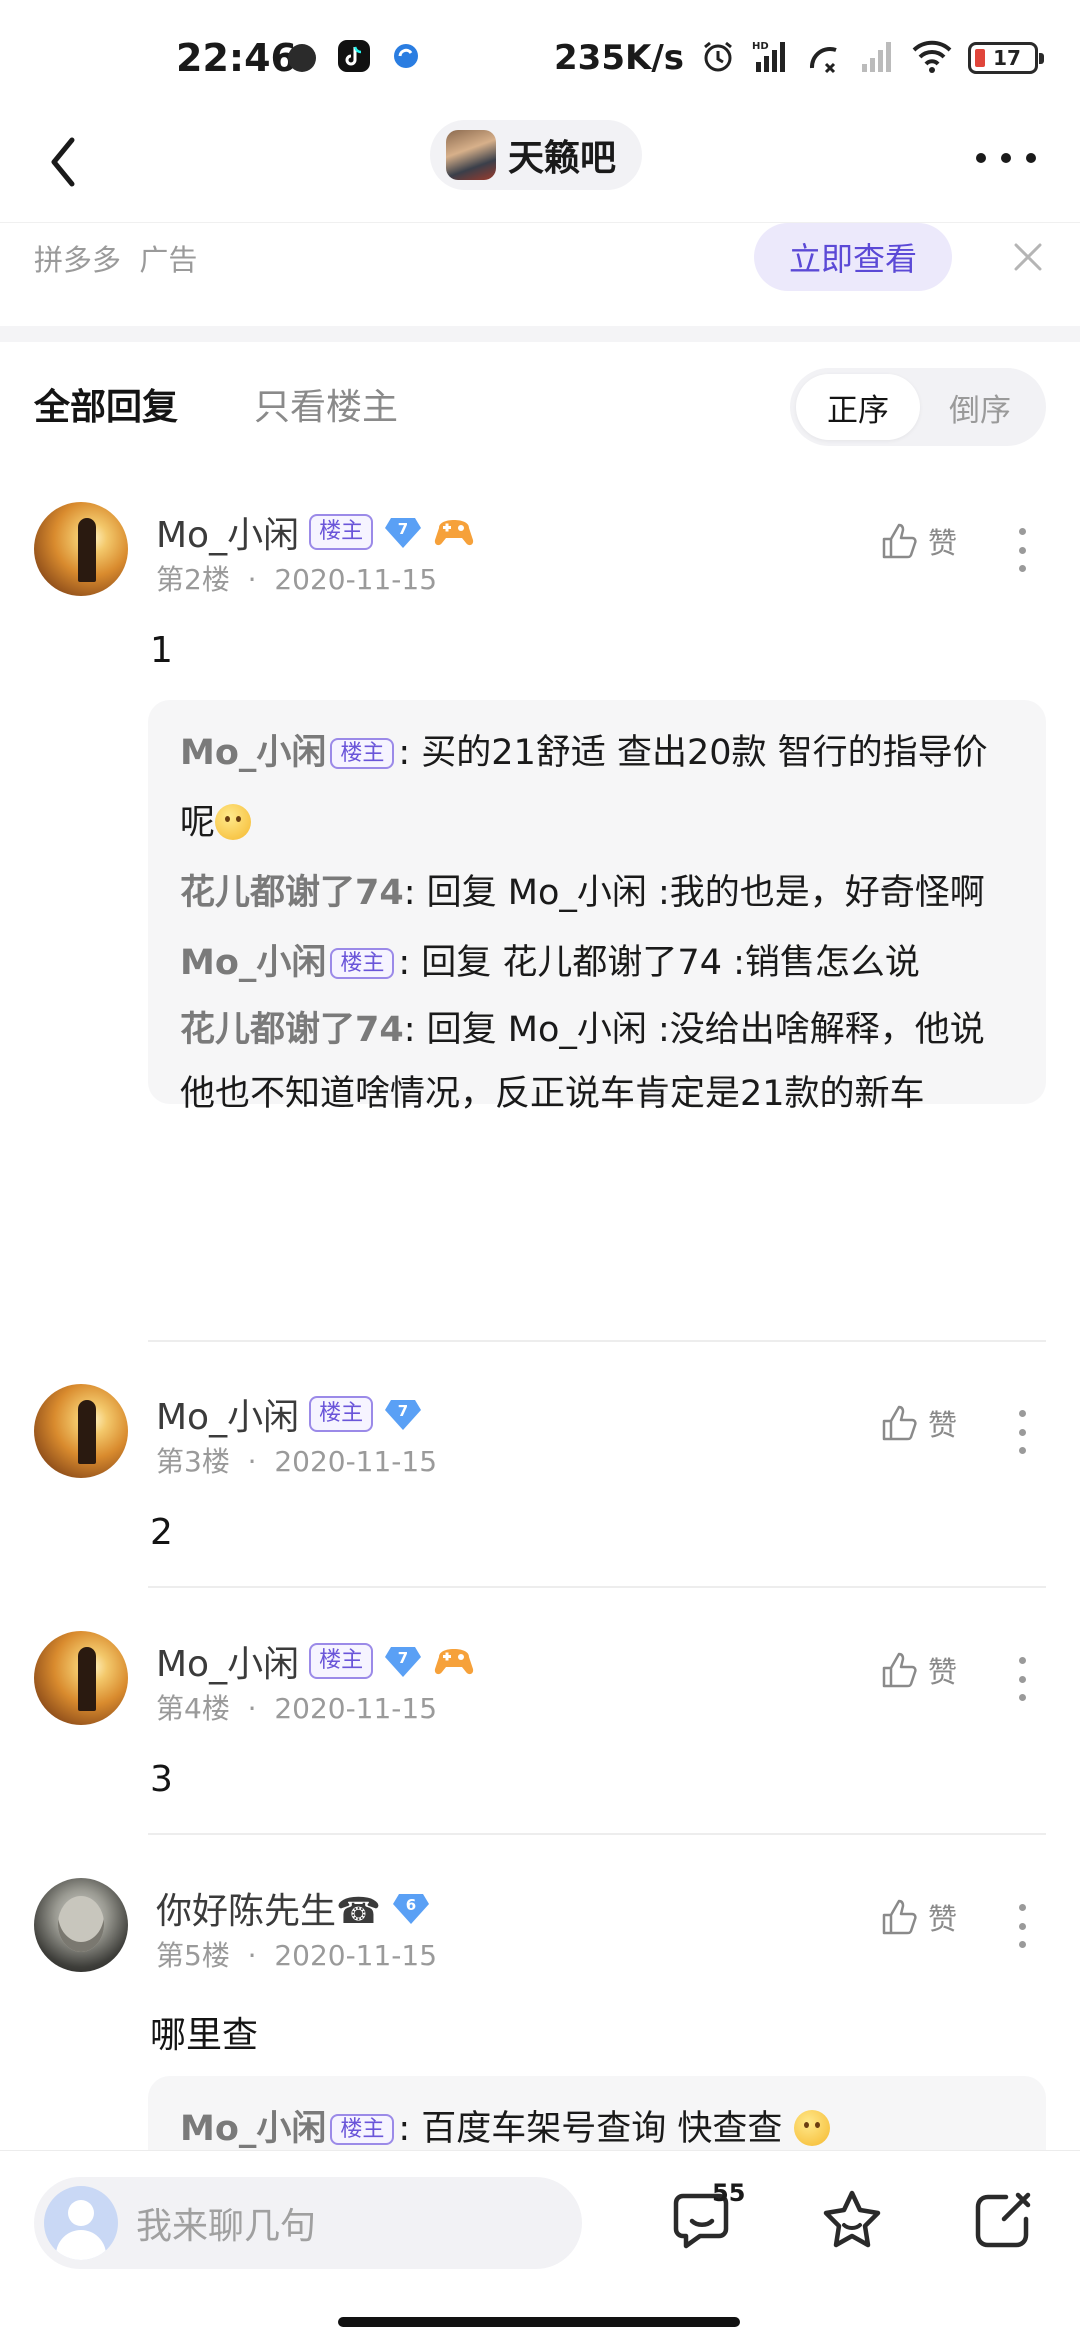 Image resolution: width=1080 pixels, height=2340 pixels. What do you see at coordinates (81, 2223) in the screenshot?
I see `user-avatar-icon` at bounding box center [81, 2223].